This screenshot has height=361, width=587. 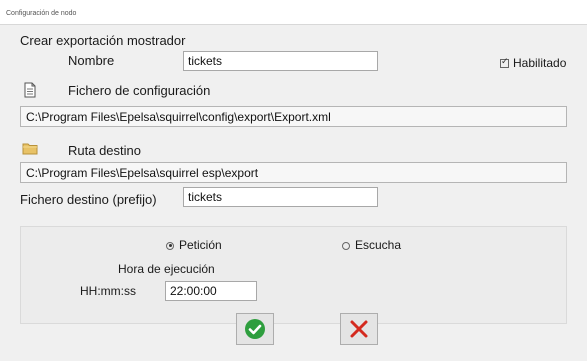 I want to click on radio-listen-label: Escucha, so click(x=378, y=245).